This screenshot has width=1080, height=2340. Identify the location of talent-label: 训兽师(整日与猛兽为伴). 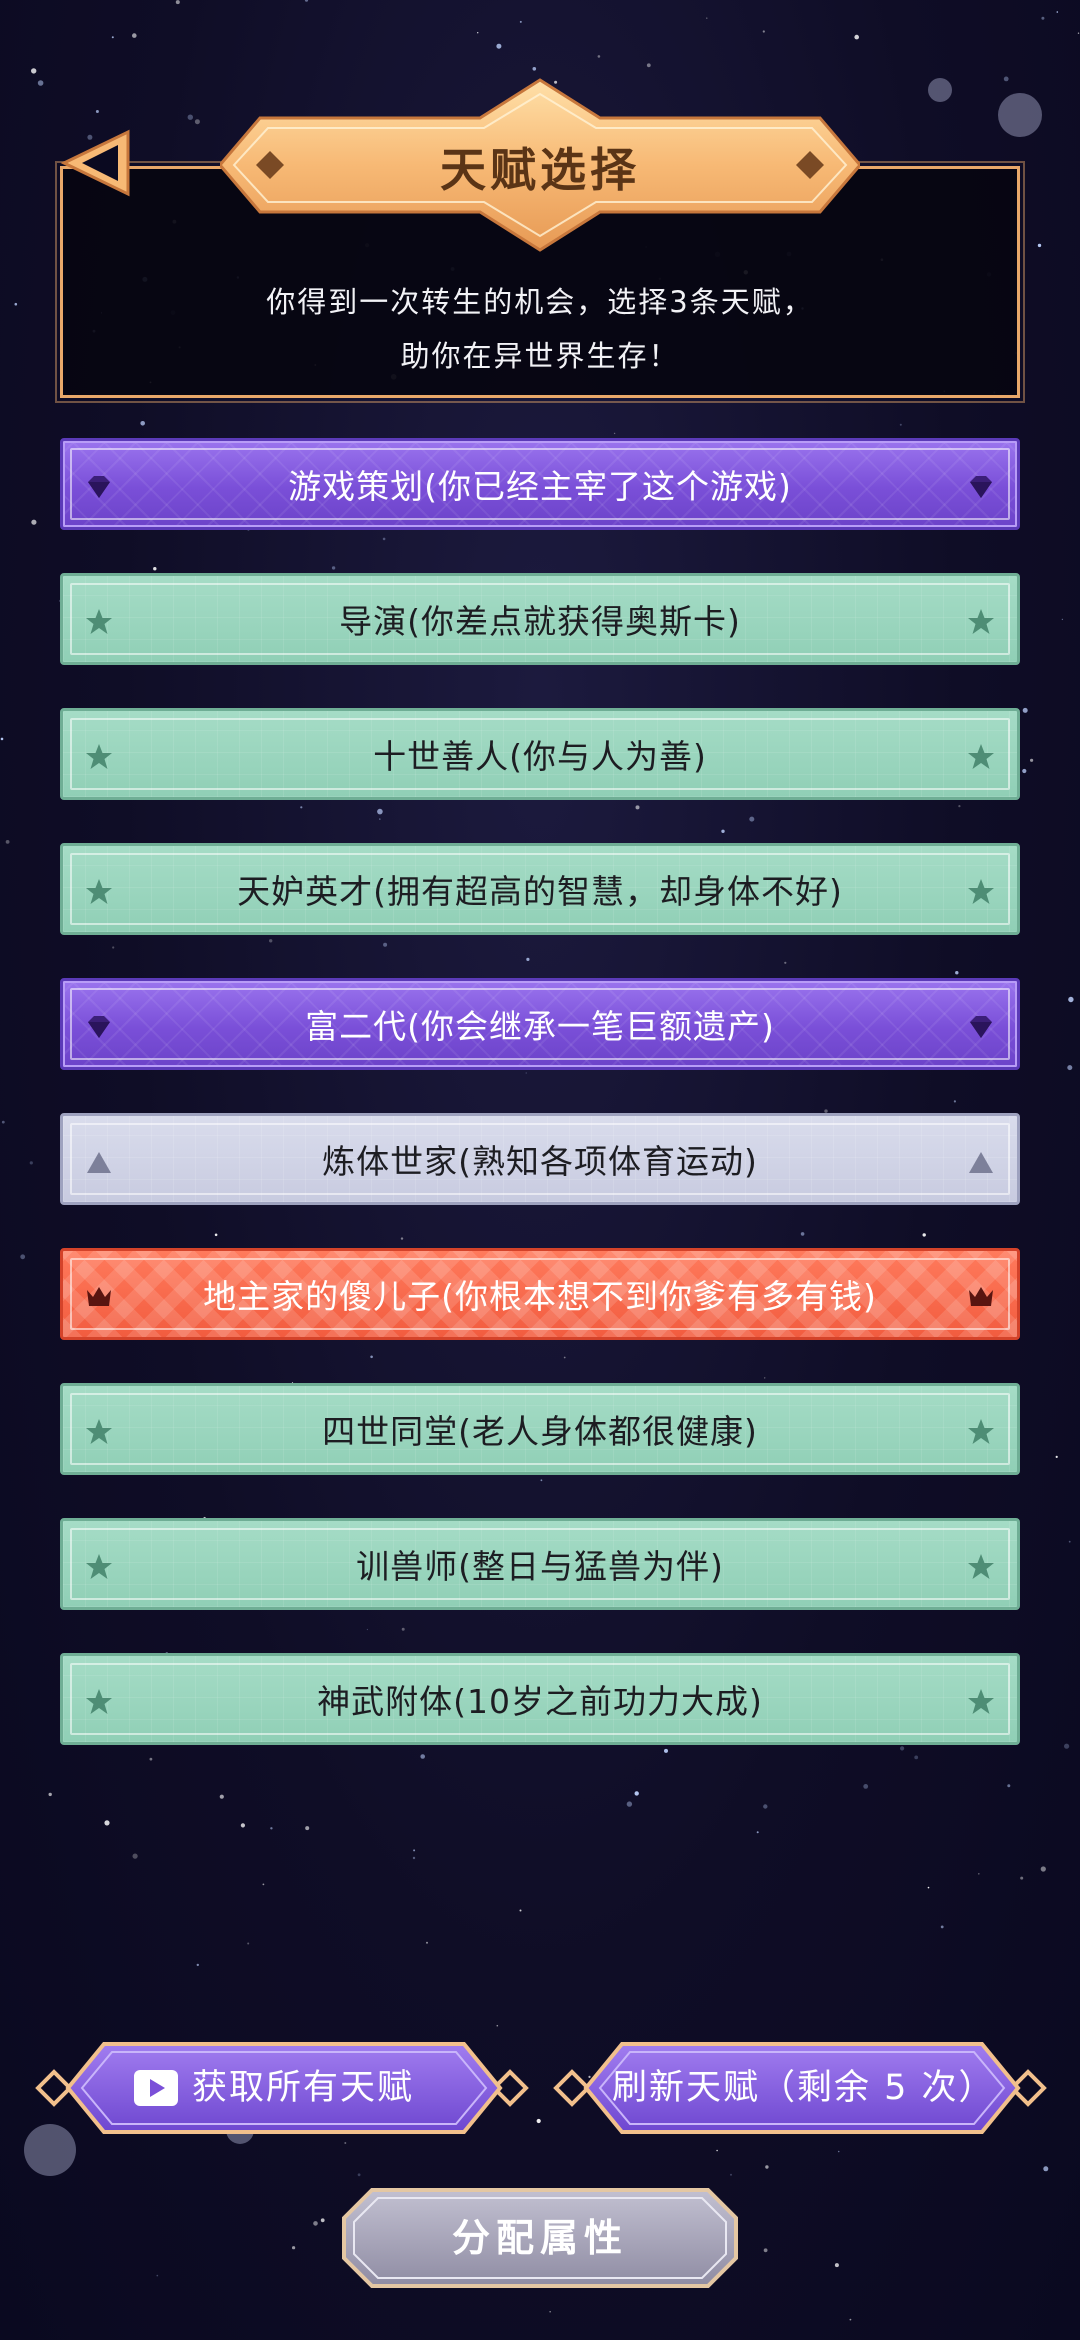
(540, 1566).